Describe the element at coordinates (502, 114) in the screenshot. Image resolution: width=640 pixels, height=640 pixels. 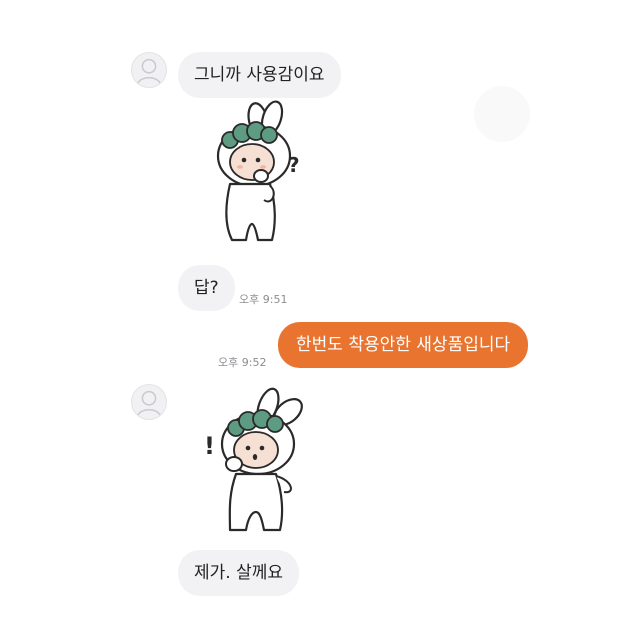
I see `background-blur-shape` at that location.